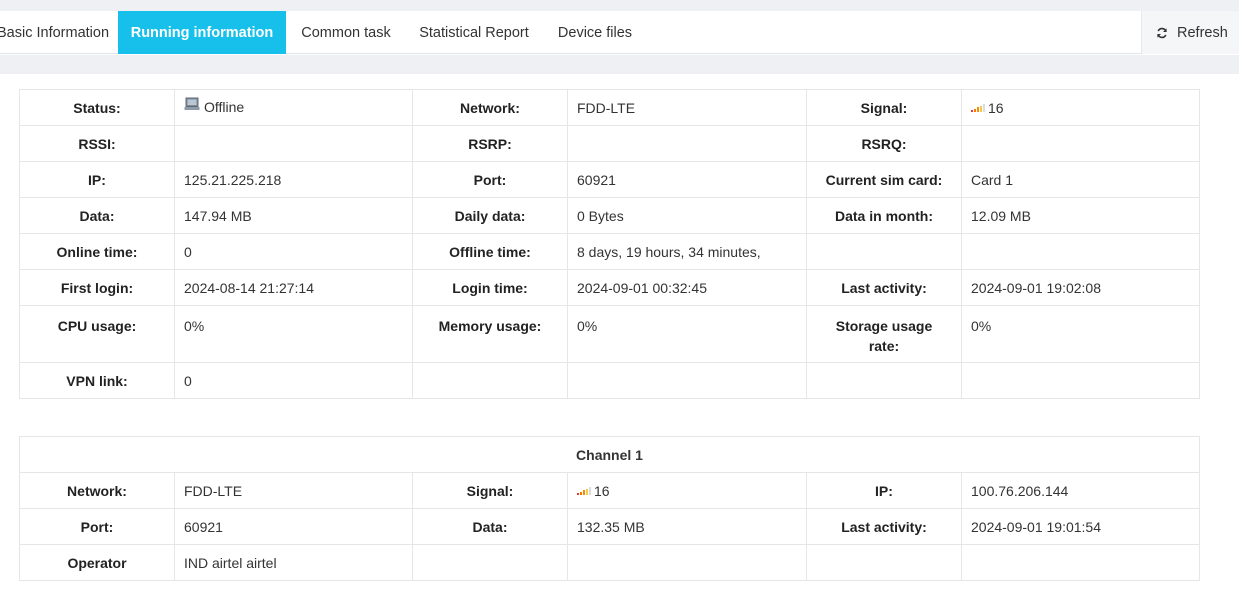 The height and width of the screenshot is (590, 1239). What do you see at coordinates (1080, 143) in the screenshot?
I see `rsrq-value` at bounding box center [1080, 143].